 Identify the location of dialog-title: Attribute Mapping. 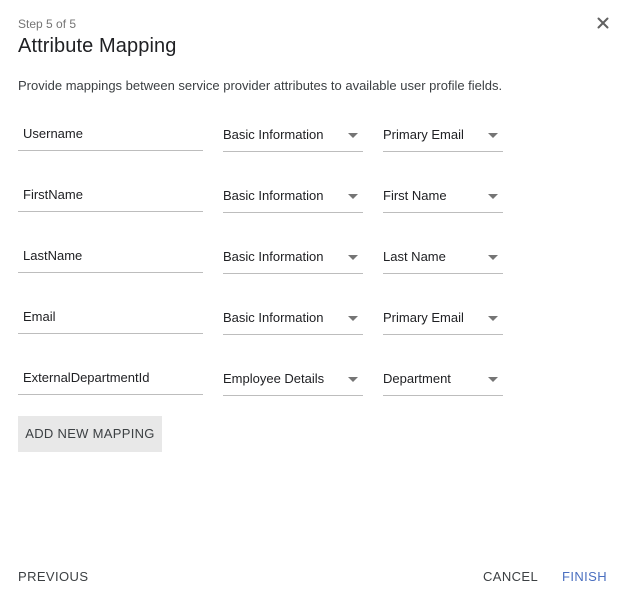
(97, 46).